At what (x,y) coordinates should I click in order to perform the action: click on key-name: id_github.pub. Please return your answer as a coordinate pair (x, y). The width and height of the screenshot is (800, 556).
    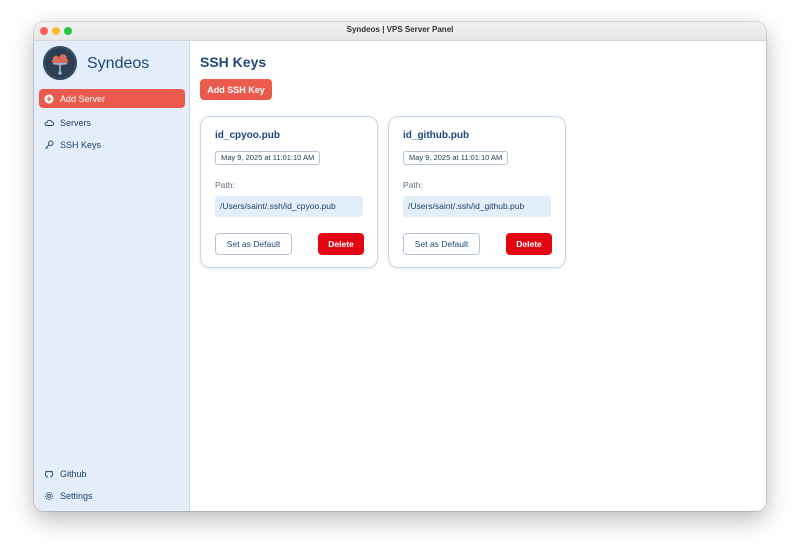
    Looking at the image, I should click on (436, 135).